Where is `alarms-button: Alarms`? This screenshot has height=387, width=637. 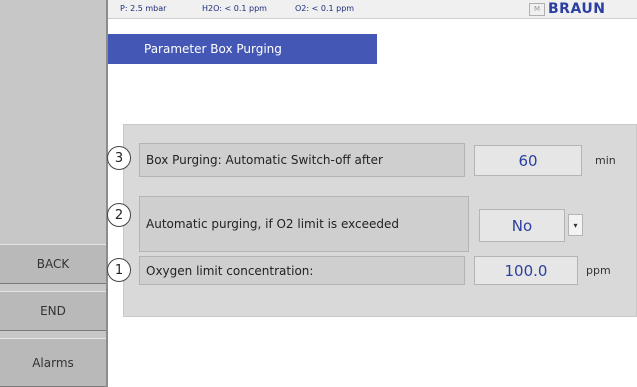 alarms-button: Alarms is located at coordinates (53, 362).